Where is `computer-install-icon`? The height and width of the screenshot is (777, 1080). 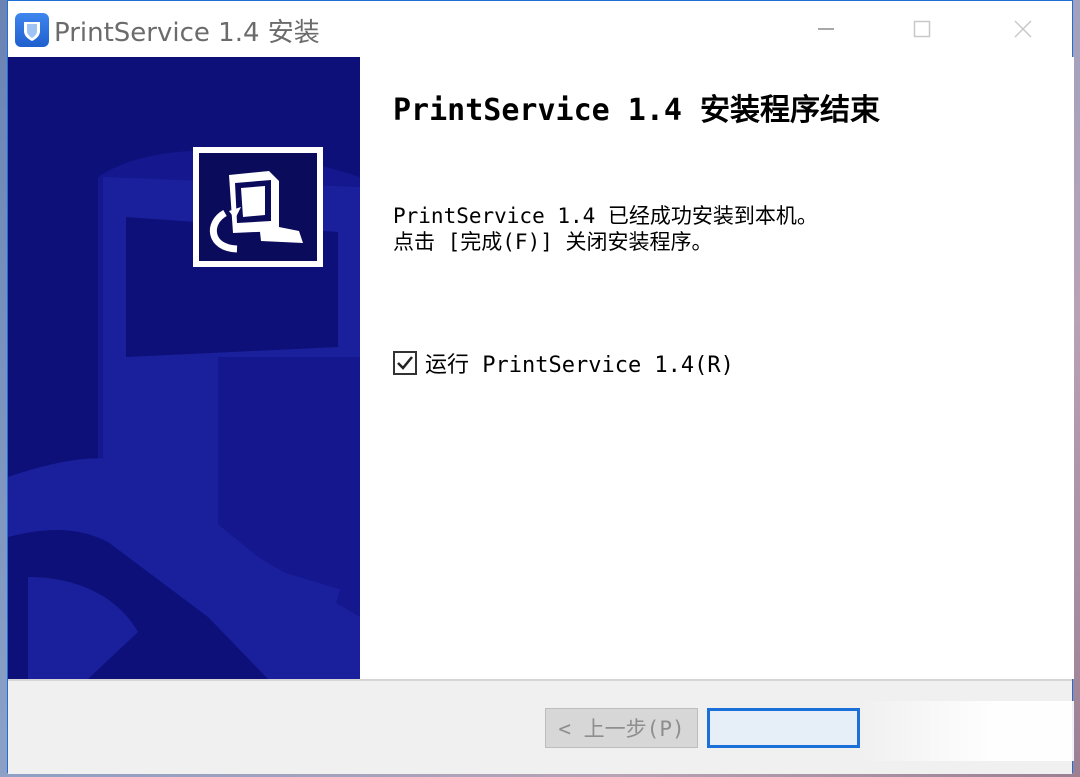 computer-install-icon is located at coordinates (258, 207).